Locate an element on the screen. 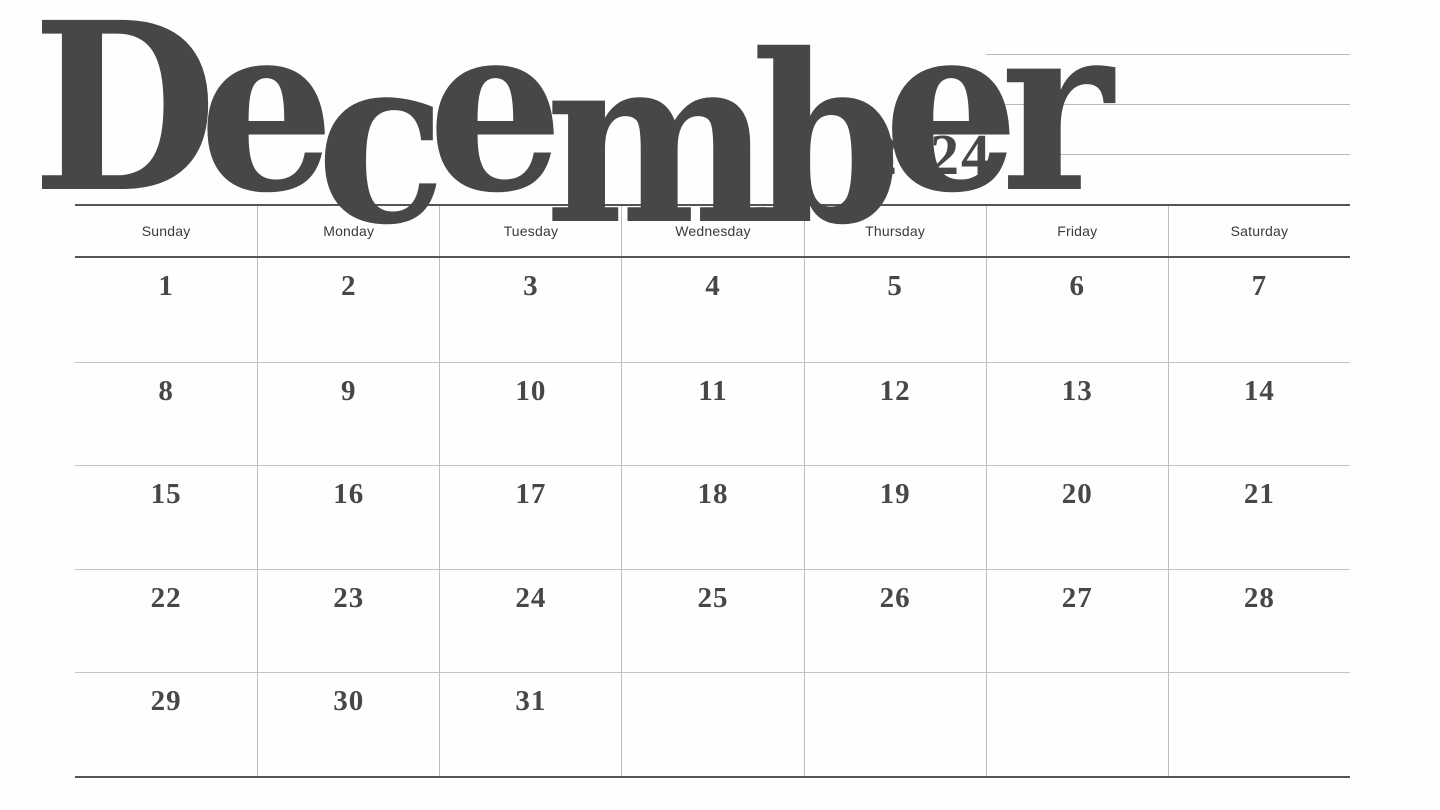  day-number: 20 is located at coordinates (1077, 494).